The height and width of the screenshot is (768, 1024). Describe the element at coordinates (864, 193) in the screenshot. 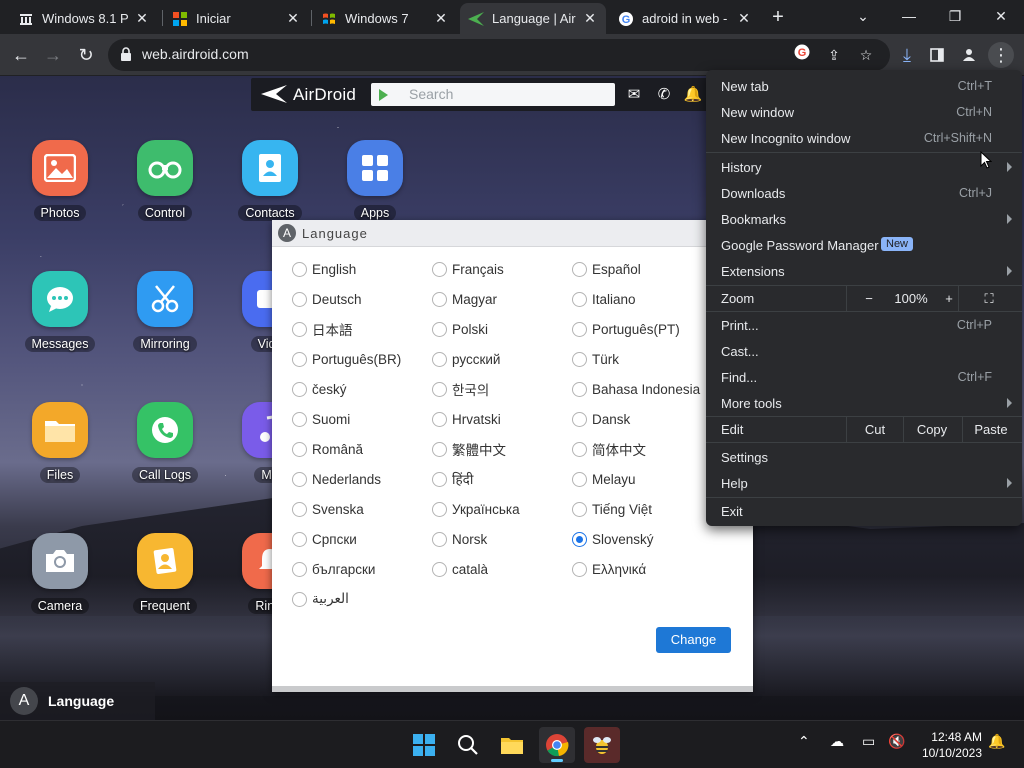

I see `menu-downloads: Downloads Ctrl+J` at that location.